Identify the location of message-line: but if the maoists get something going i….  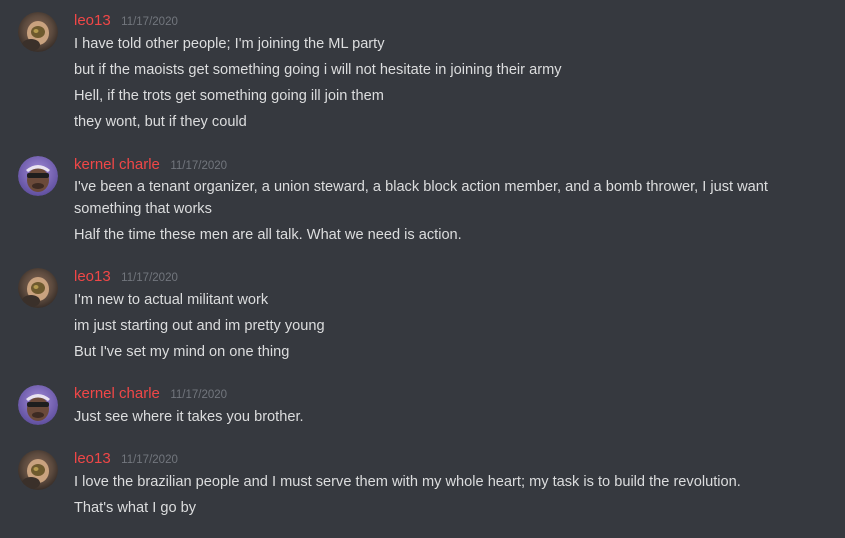
(318, 70).